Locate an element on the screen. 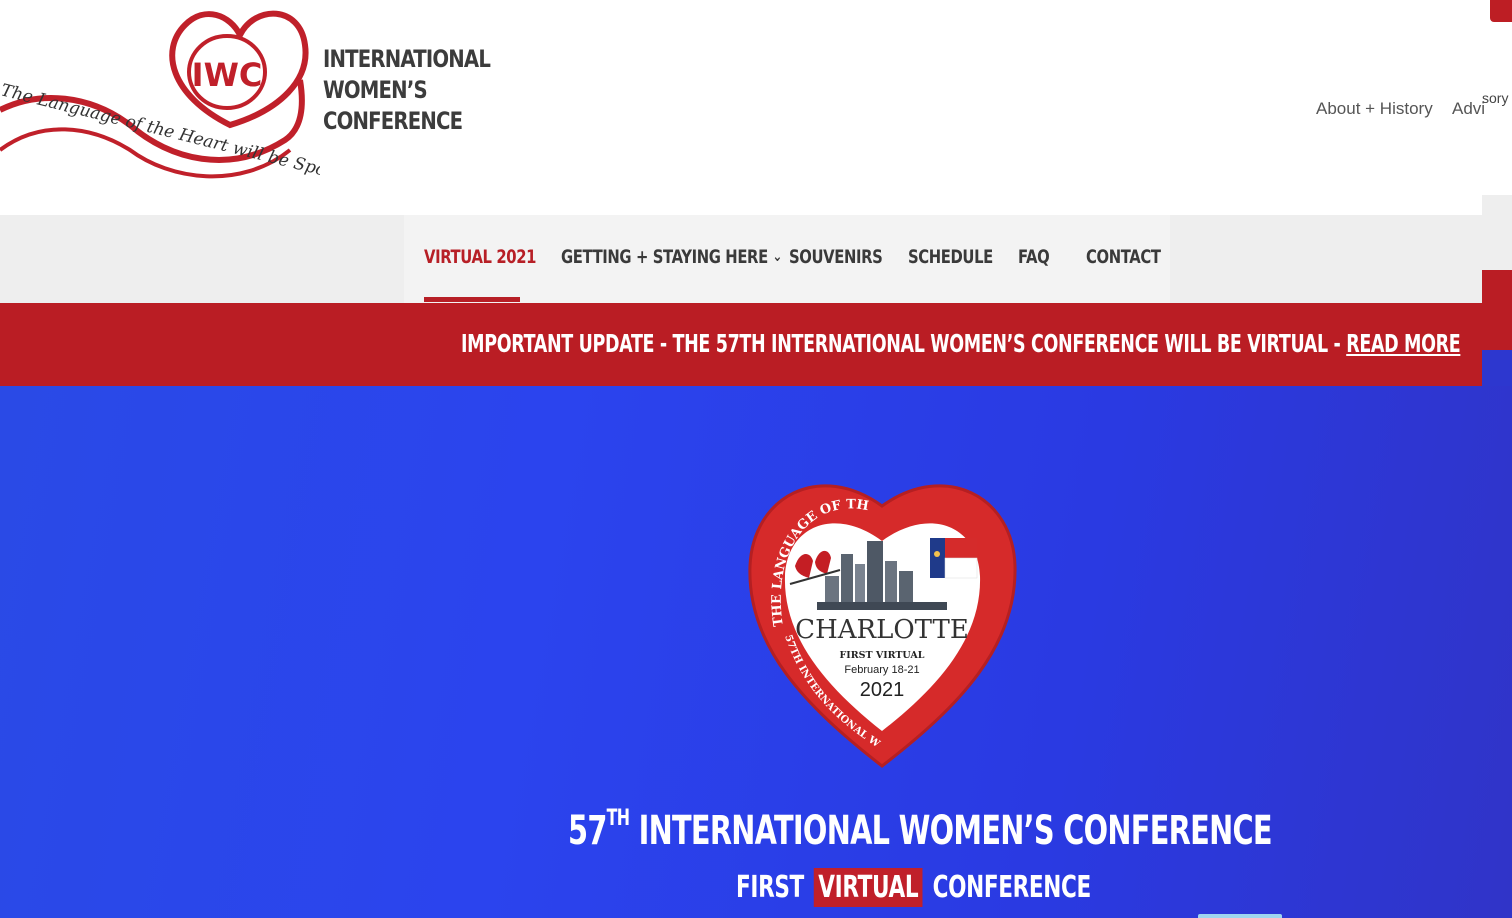  nav-item-contact: CONTACT is located at coordinates (1123, 257).